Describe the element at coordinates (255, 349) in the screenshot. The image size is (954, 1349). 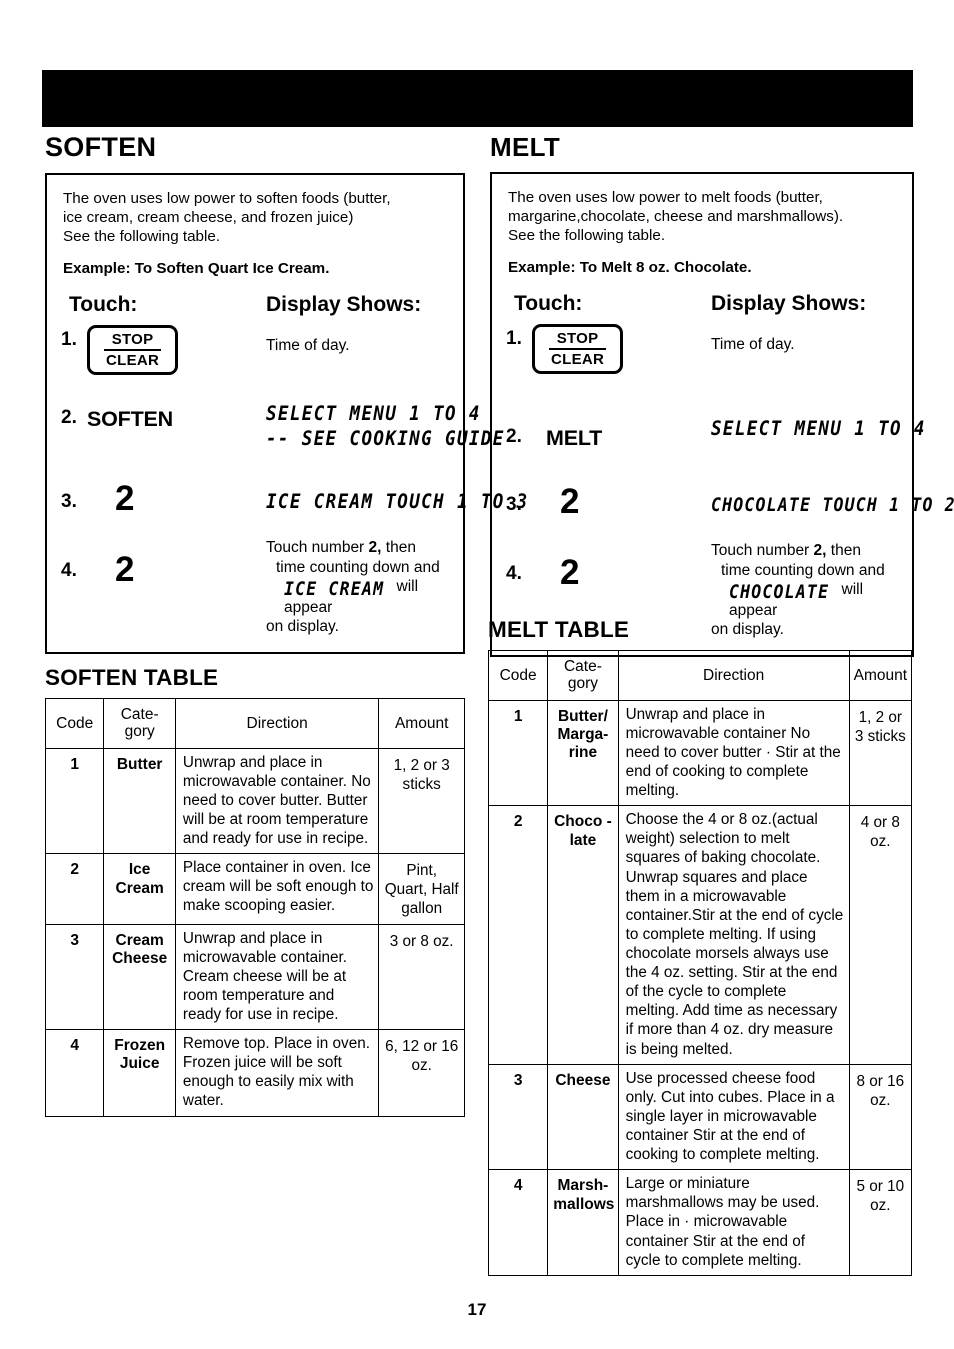
I see `soften-step-1: 1. STOP CLEAR Time of day.` at that location.